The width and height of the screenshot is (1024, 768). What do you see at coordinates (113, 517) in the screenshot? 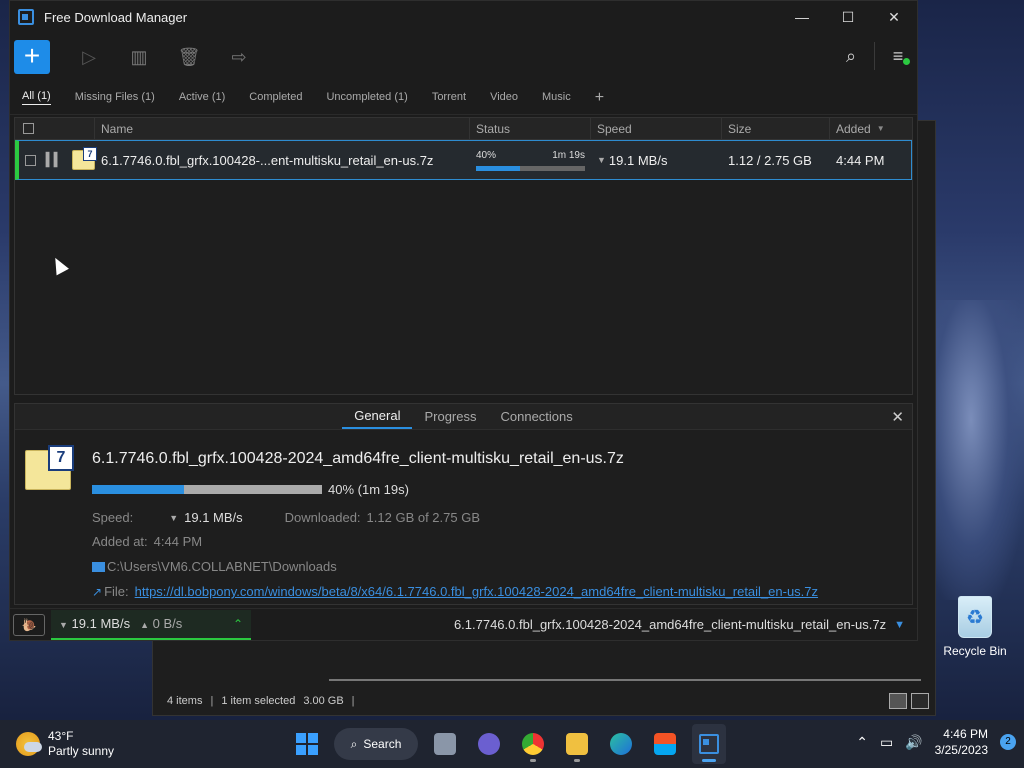
I see `speed-label: Speed:` at bounding box center [113, 517].